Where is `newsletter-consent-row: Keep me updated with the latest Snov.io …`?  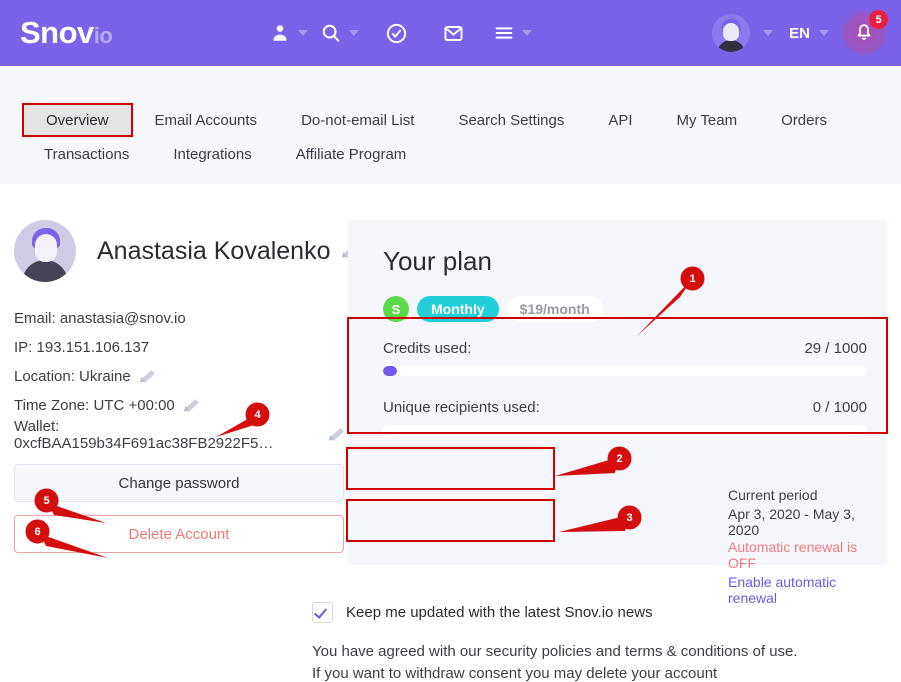 newsletter-consent-row: Keep me updated with the latest Snov.io … is located at coordinates (555, 612).